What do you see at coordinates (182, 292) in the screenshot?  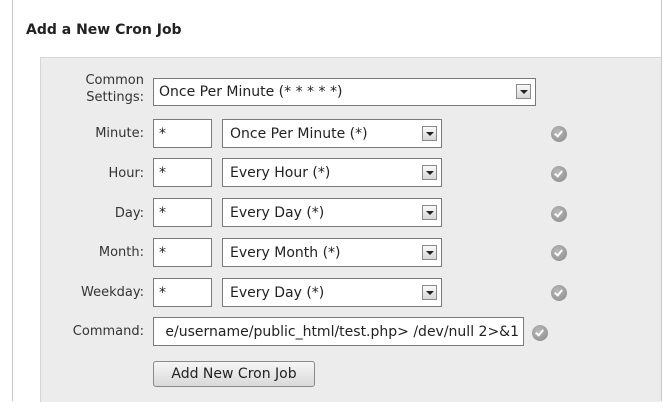 I see `weekday-input: *` at bounding box center [182, 292].